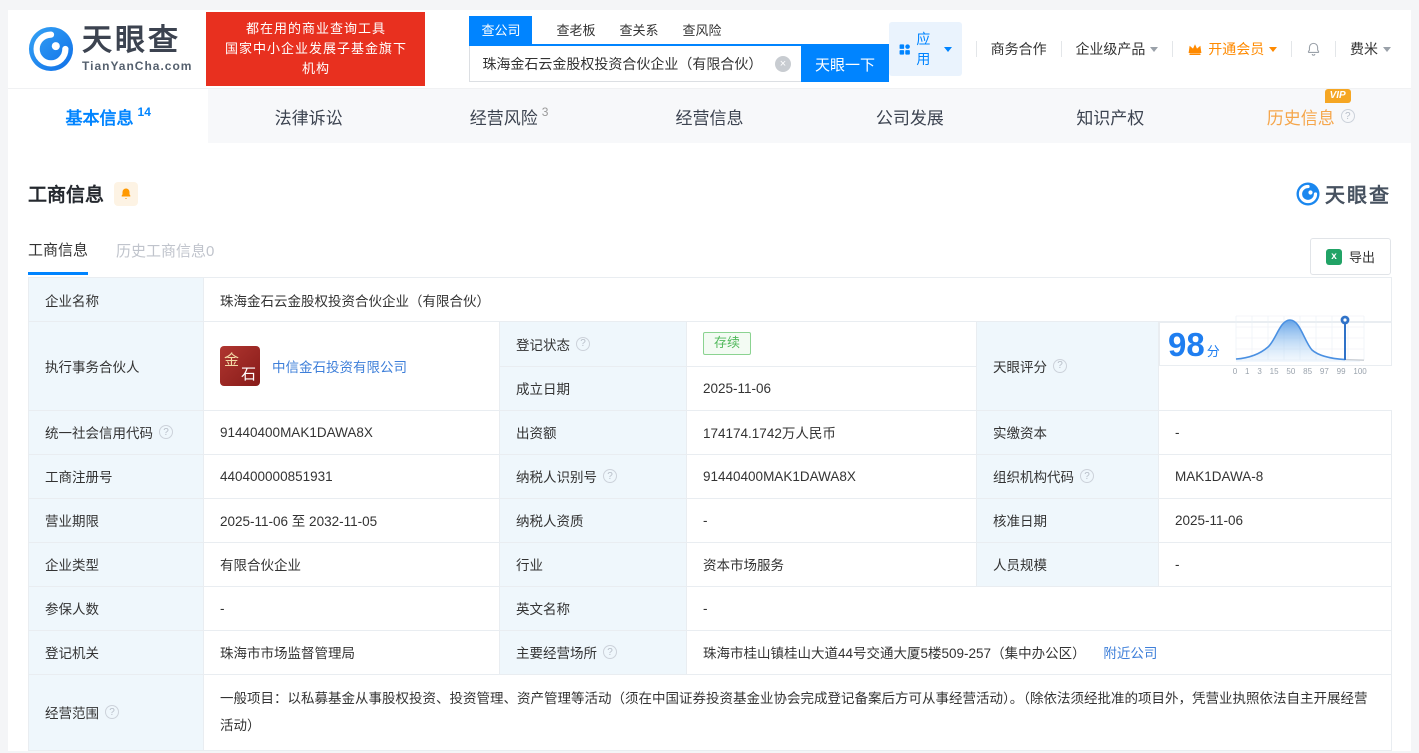 The image size is (1419, 753). What do you see at coordinates (1195, 49) in the screenshot?
I see `crown-icon` at bounding box center [1195, 49].